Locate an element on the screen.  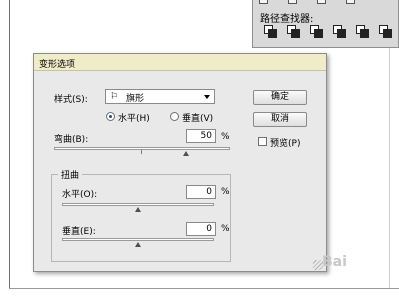
chevron-down-icon is located at coordinates (207, 97).